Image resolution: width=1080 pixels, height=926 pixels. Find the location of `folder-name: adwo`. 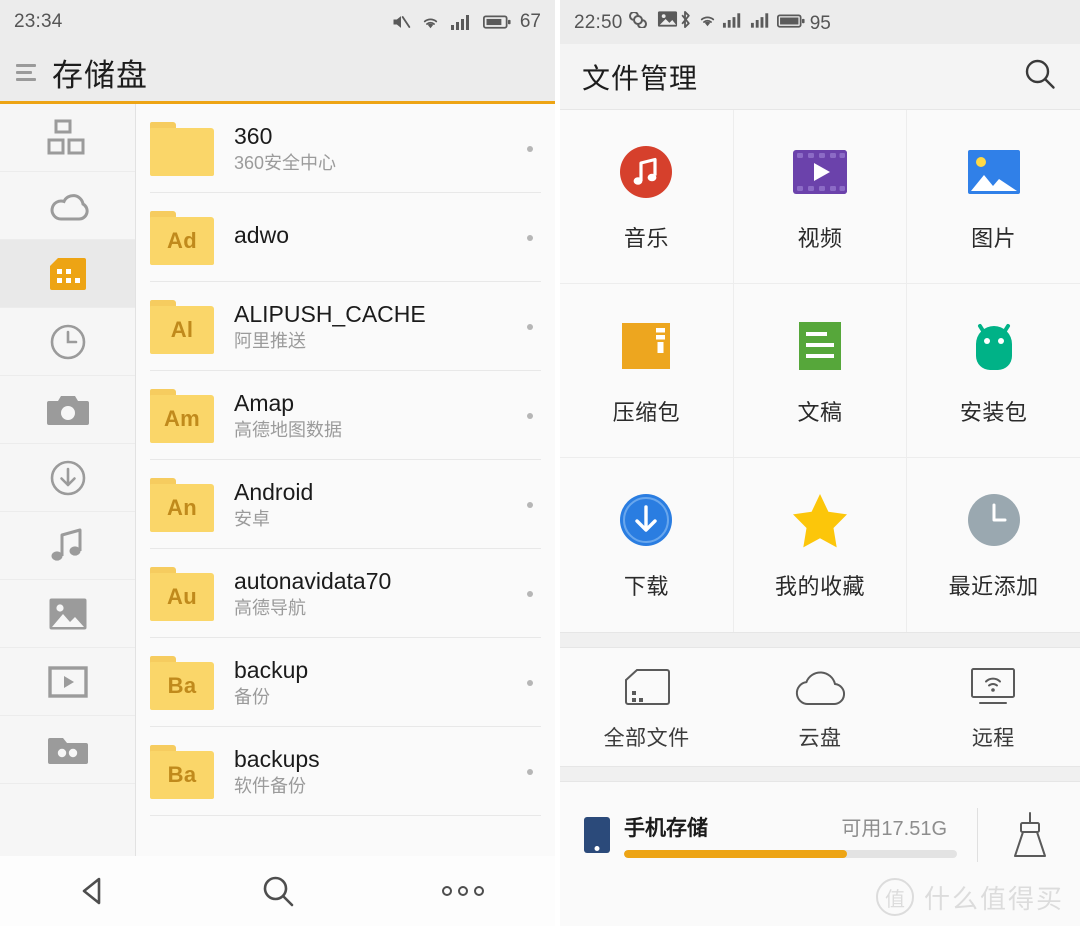

folder-name: adwo is located at coordinates (261, 235).